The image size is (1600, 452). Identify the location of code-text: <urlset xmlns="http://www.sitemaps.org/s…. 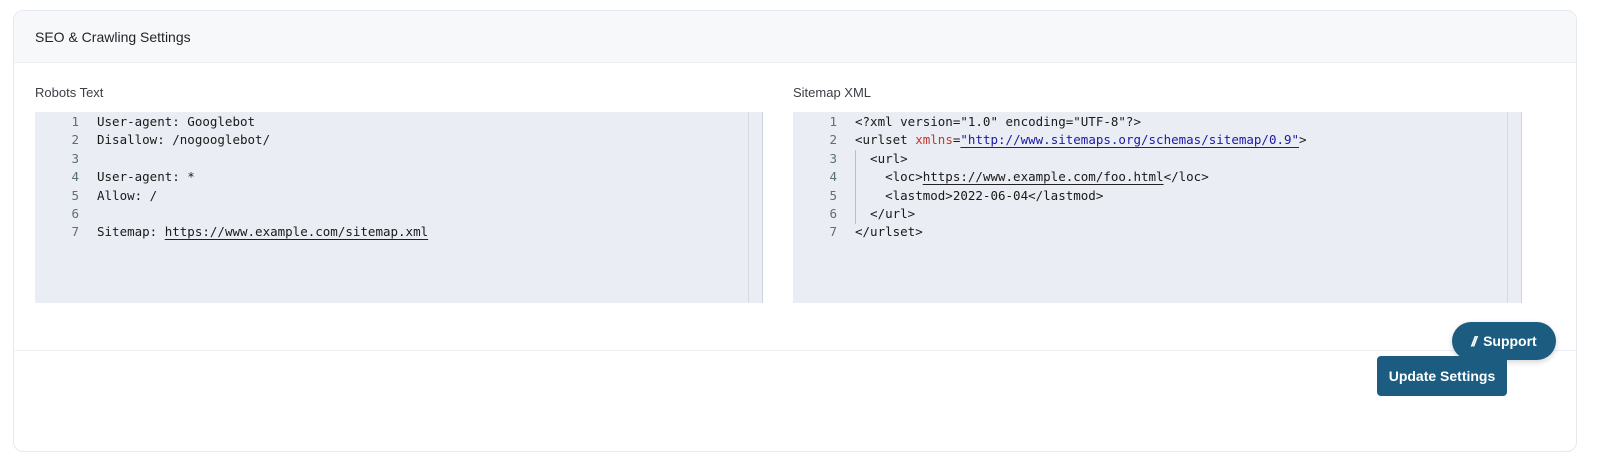
(1081, 140).